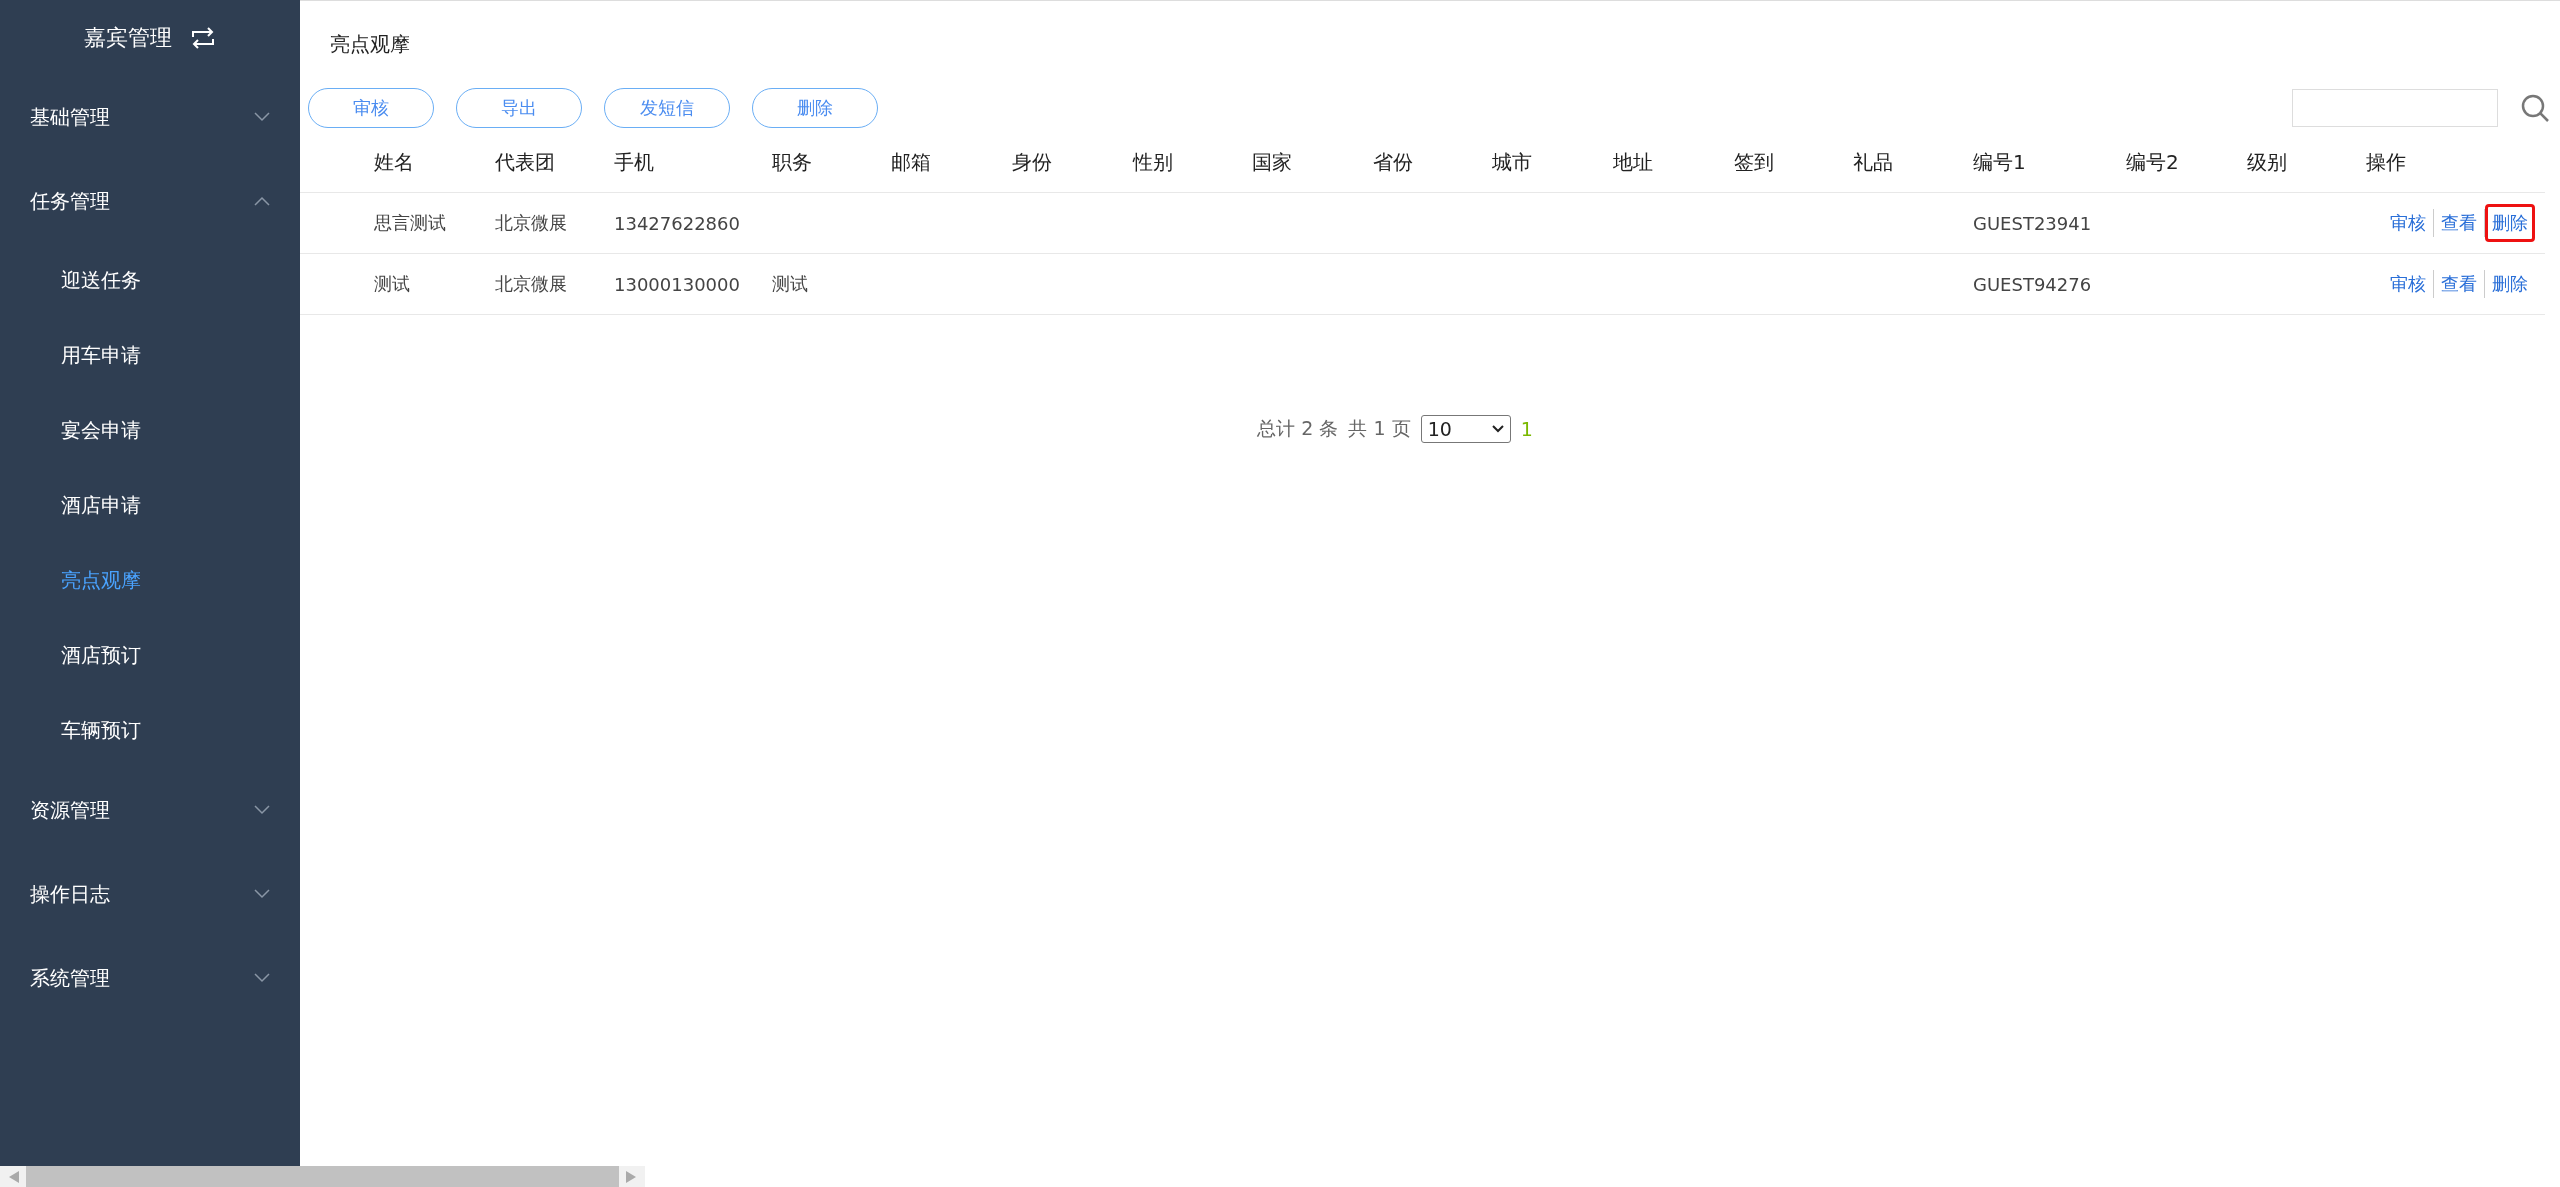 This screenshot has height=1187, width=2560. What do you see at coordinates (677, 223) in the screenshot?
I see `table-cell: 13427622860` at bounding box center [677, 223].